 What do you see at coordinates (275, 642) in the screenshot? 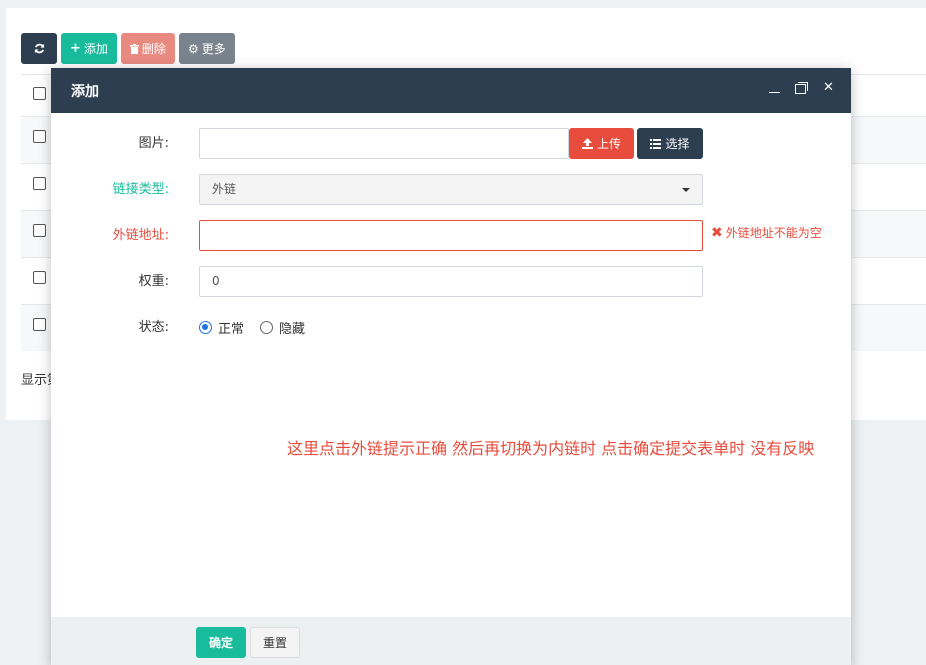
I see `reset-button: 重置` at bounding box center [275, 642].